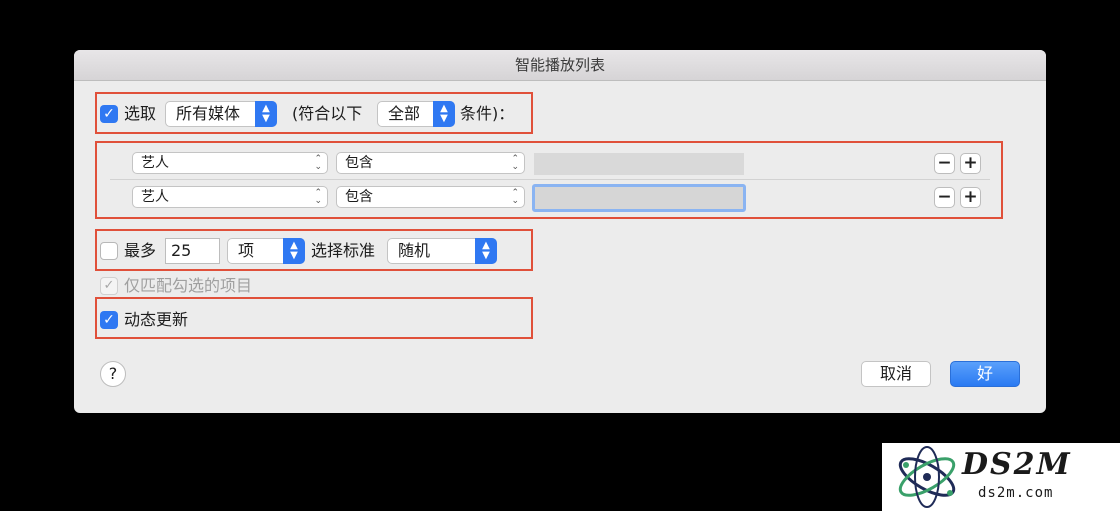  What do you see at coordinates (109, 320) in the screenshot?
I see `live-update-checkbox: ✓` at bounding box center [109, 320].